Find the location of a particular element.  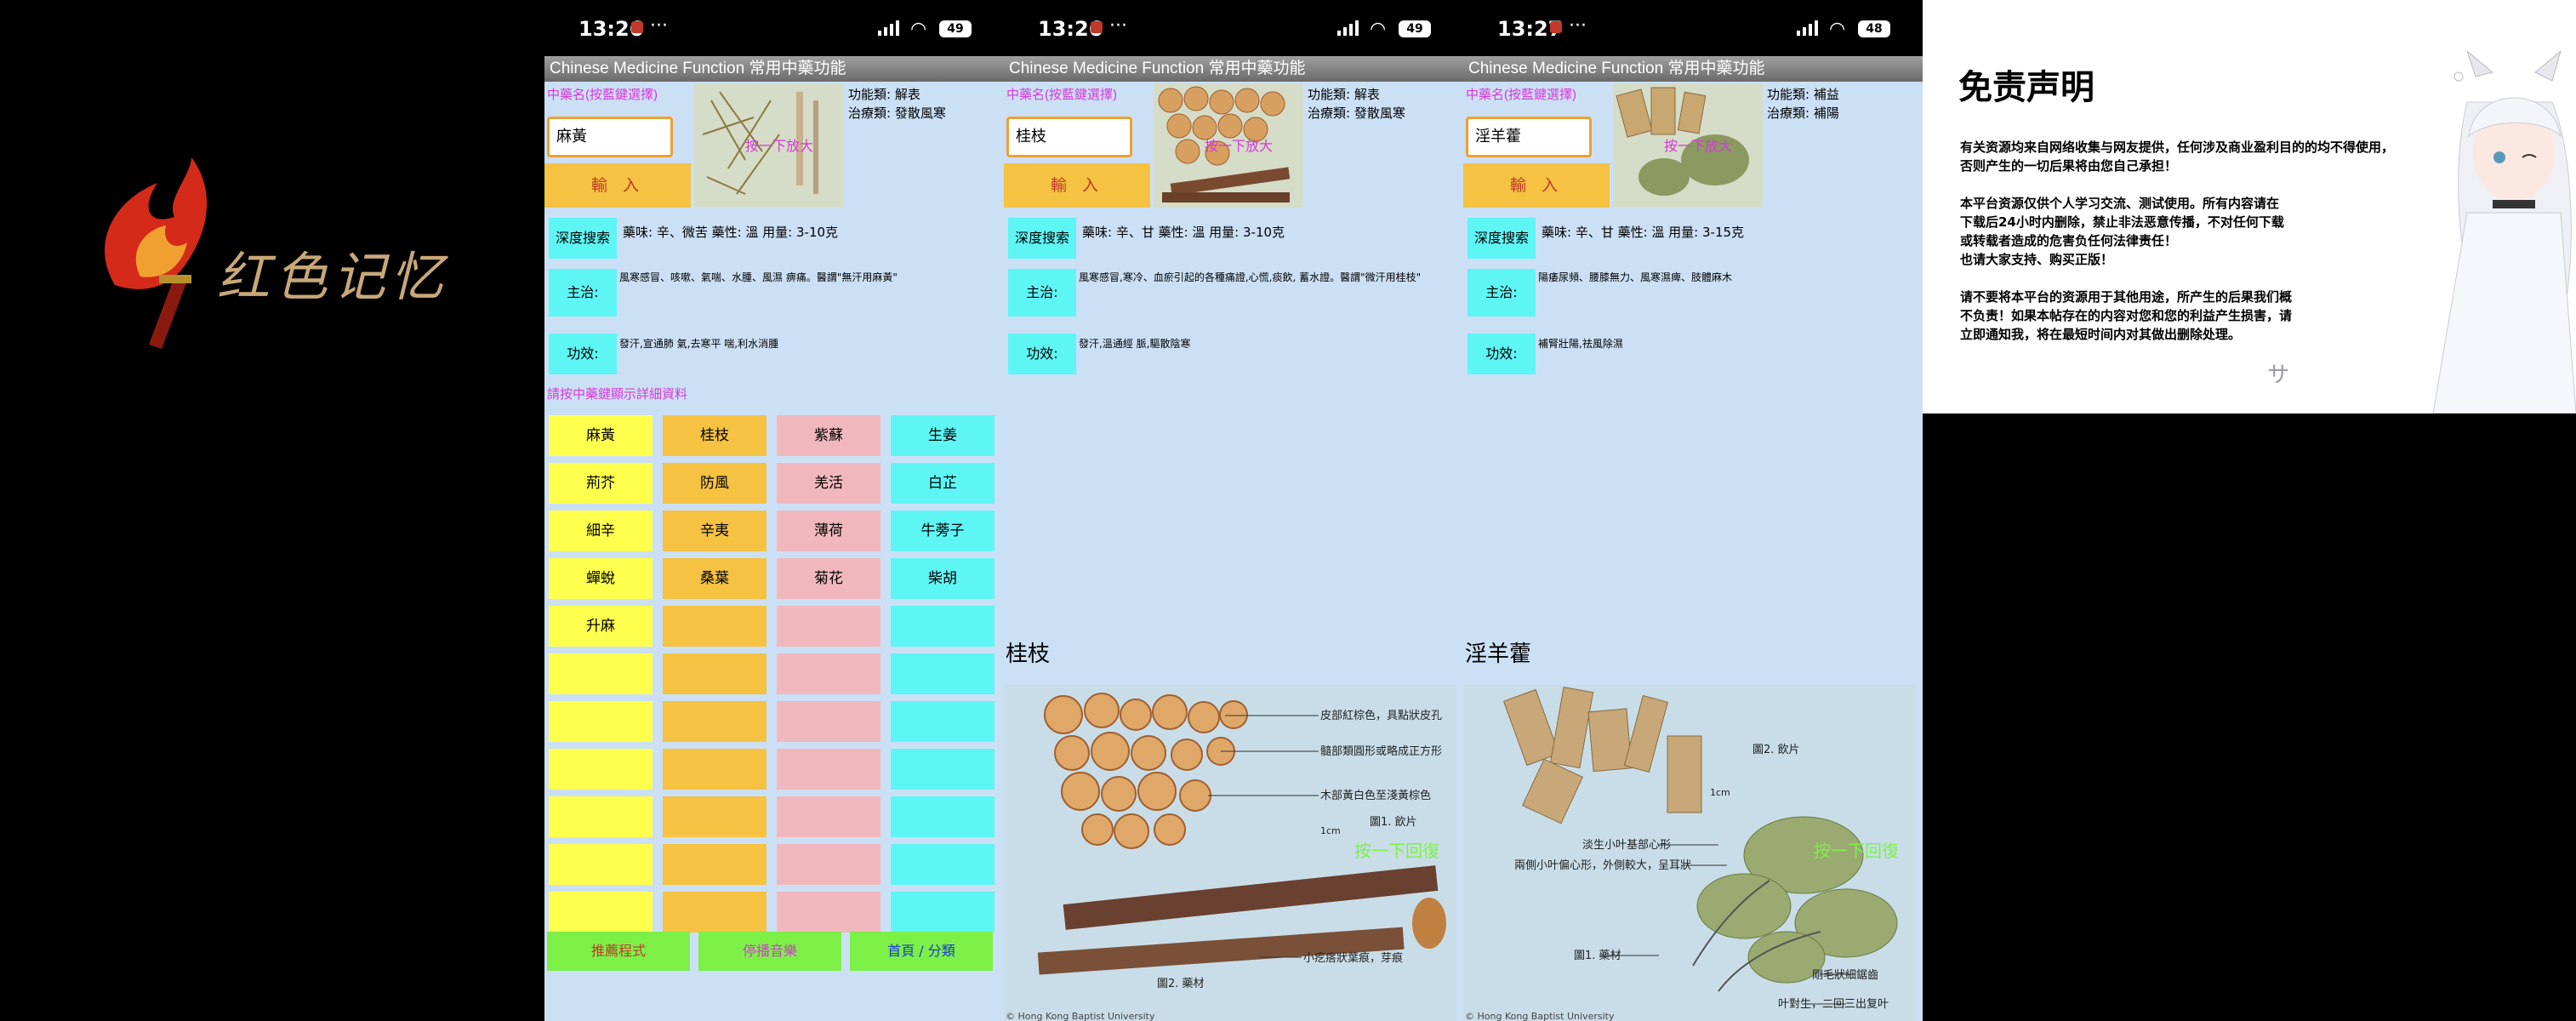

status-bar: 13:26 ··· ◠ 49 is located at coordinates (774, 28).